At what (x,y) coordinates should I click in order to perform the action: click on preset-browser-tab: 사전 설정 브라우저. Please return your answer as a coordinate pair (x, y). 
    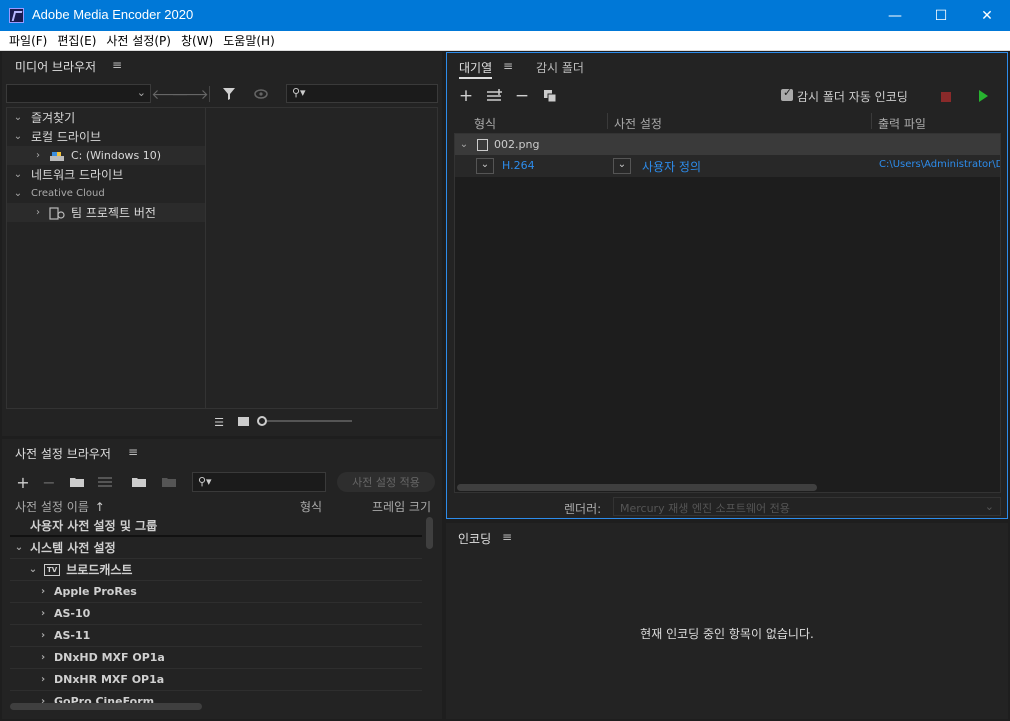
    Looking at the image, I should click on (63, 453).